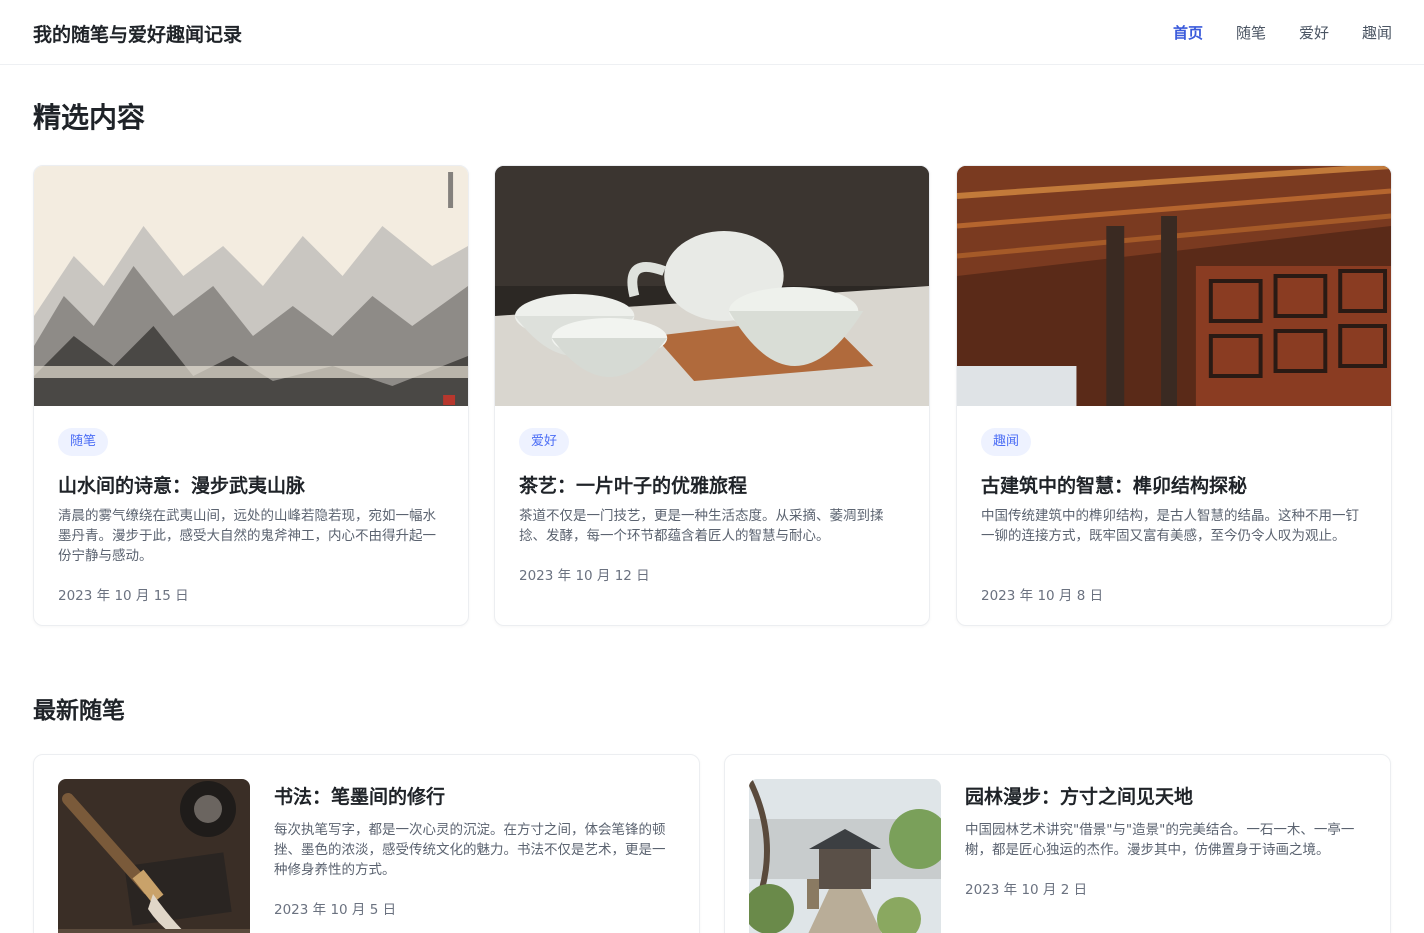  Describe the element at coordinates (584, 576) in the screenshot. I see `card-date: 2023 年 10 月 12 日` at that location.